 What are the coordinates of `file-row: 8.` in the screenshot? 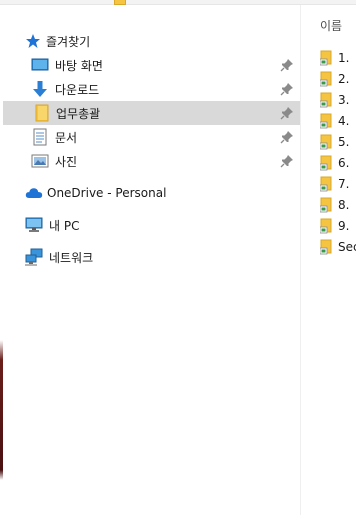 It's located at (337, 204).